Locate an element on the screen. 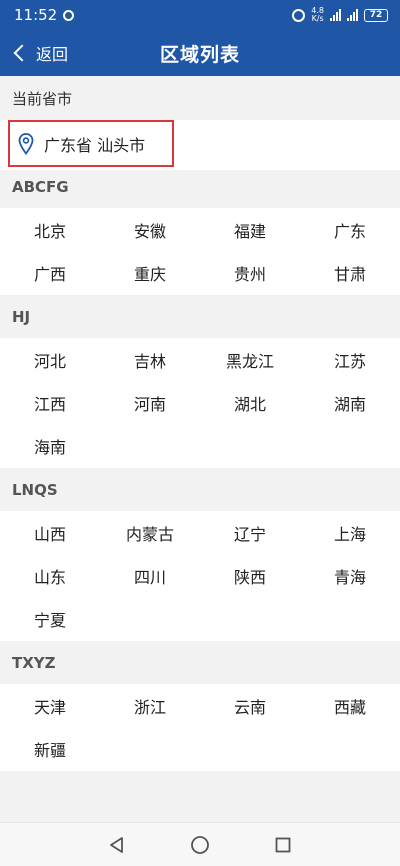  province-item: 陕西 is located at coordinates (250, 575).